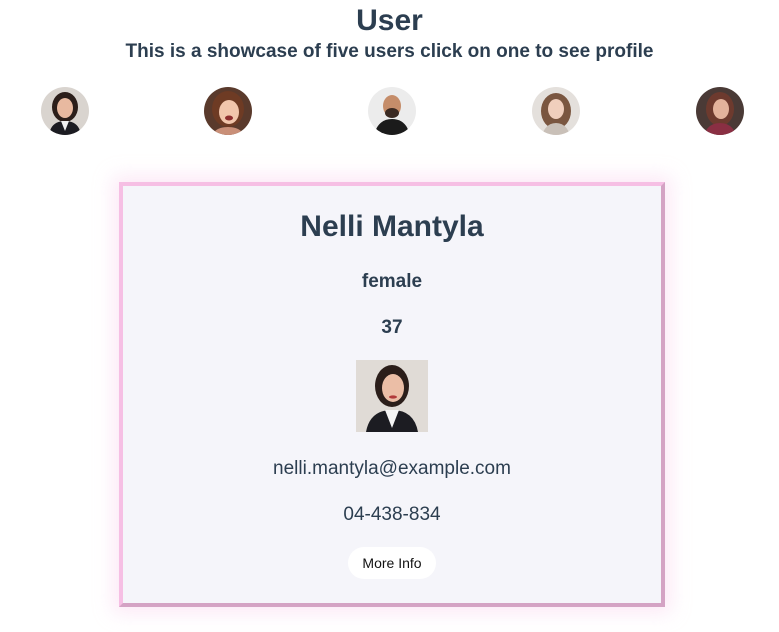 This screenshot has width=779, height=632. I want to click on woman-dark-hair-photo-icon, so click(392, 396).